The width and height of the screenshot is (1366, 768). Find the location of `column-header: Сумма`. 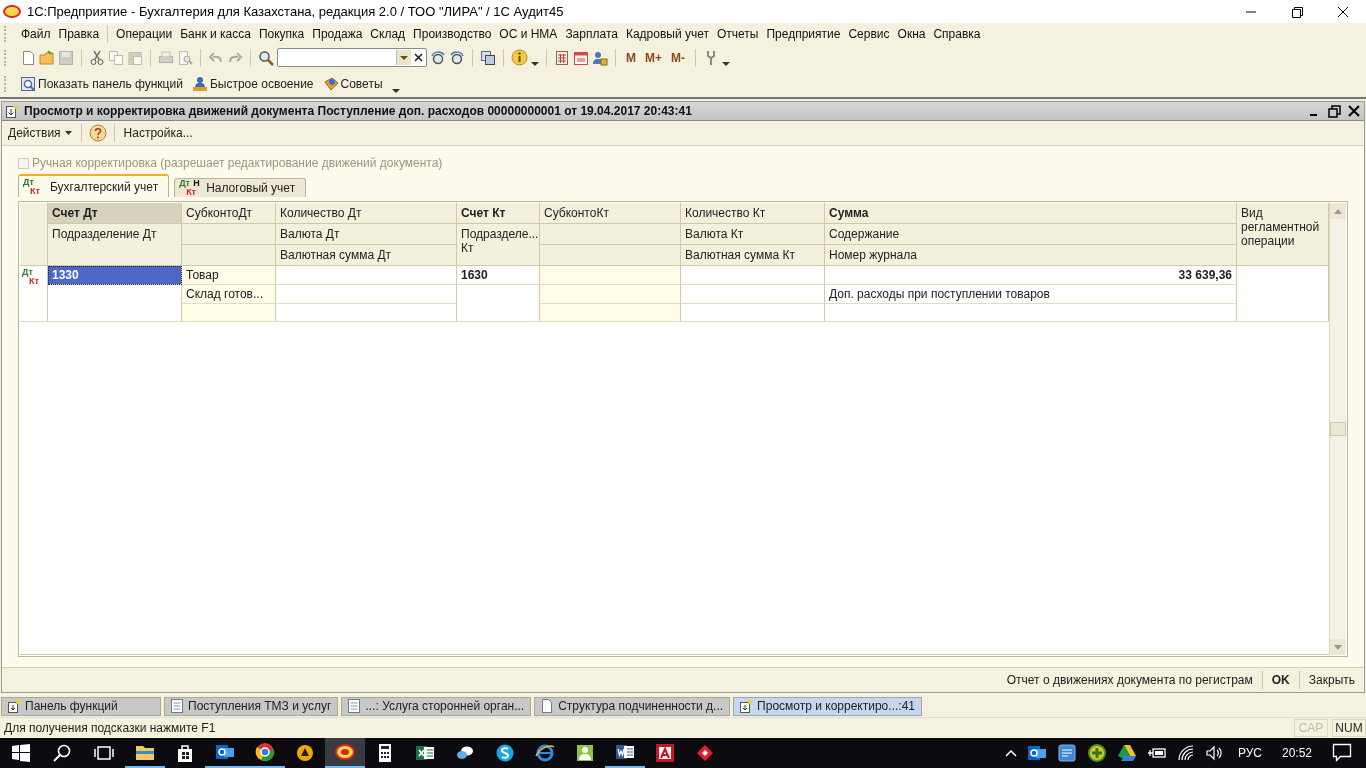

column-header: Сумма is located at coordinates (1031, 213).